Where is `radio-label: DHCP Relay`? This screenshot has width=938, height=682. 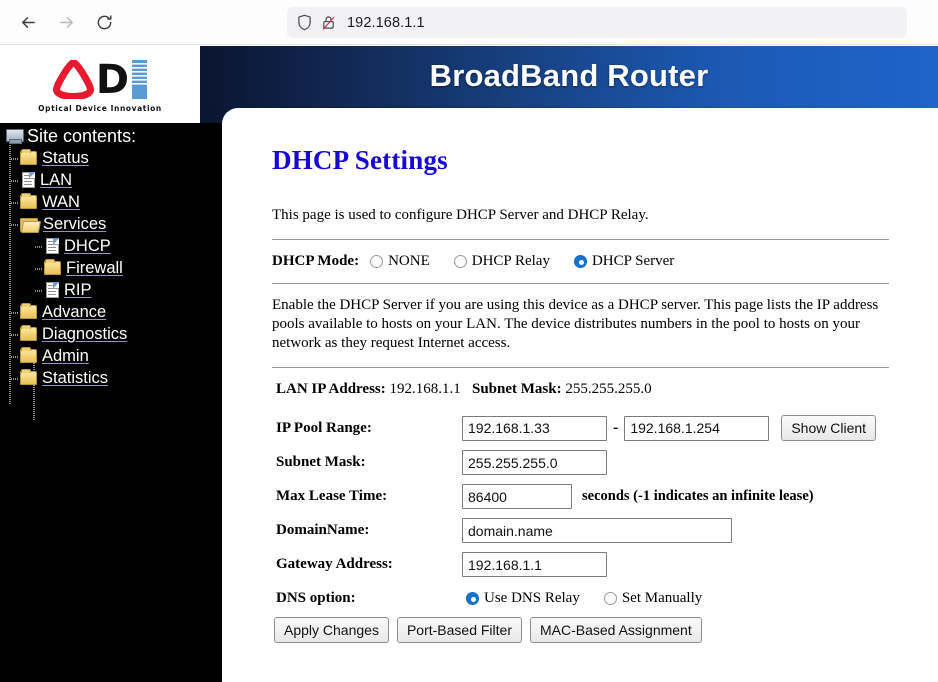 radio-label: DHCP Relay is located at coordinates (510, 261).